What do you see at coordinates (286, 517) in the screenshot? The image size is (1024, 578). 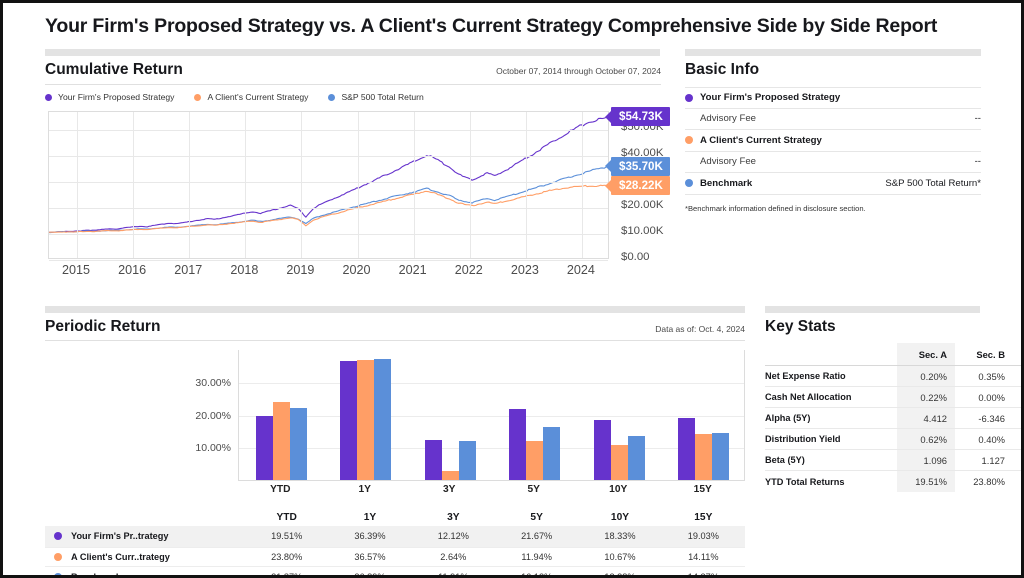 I see `table-column-header: YTD` at bounding box center [286, 517].